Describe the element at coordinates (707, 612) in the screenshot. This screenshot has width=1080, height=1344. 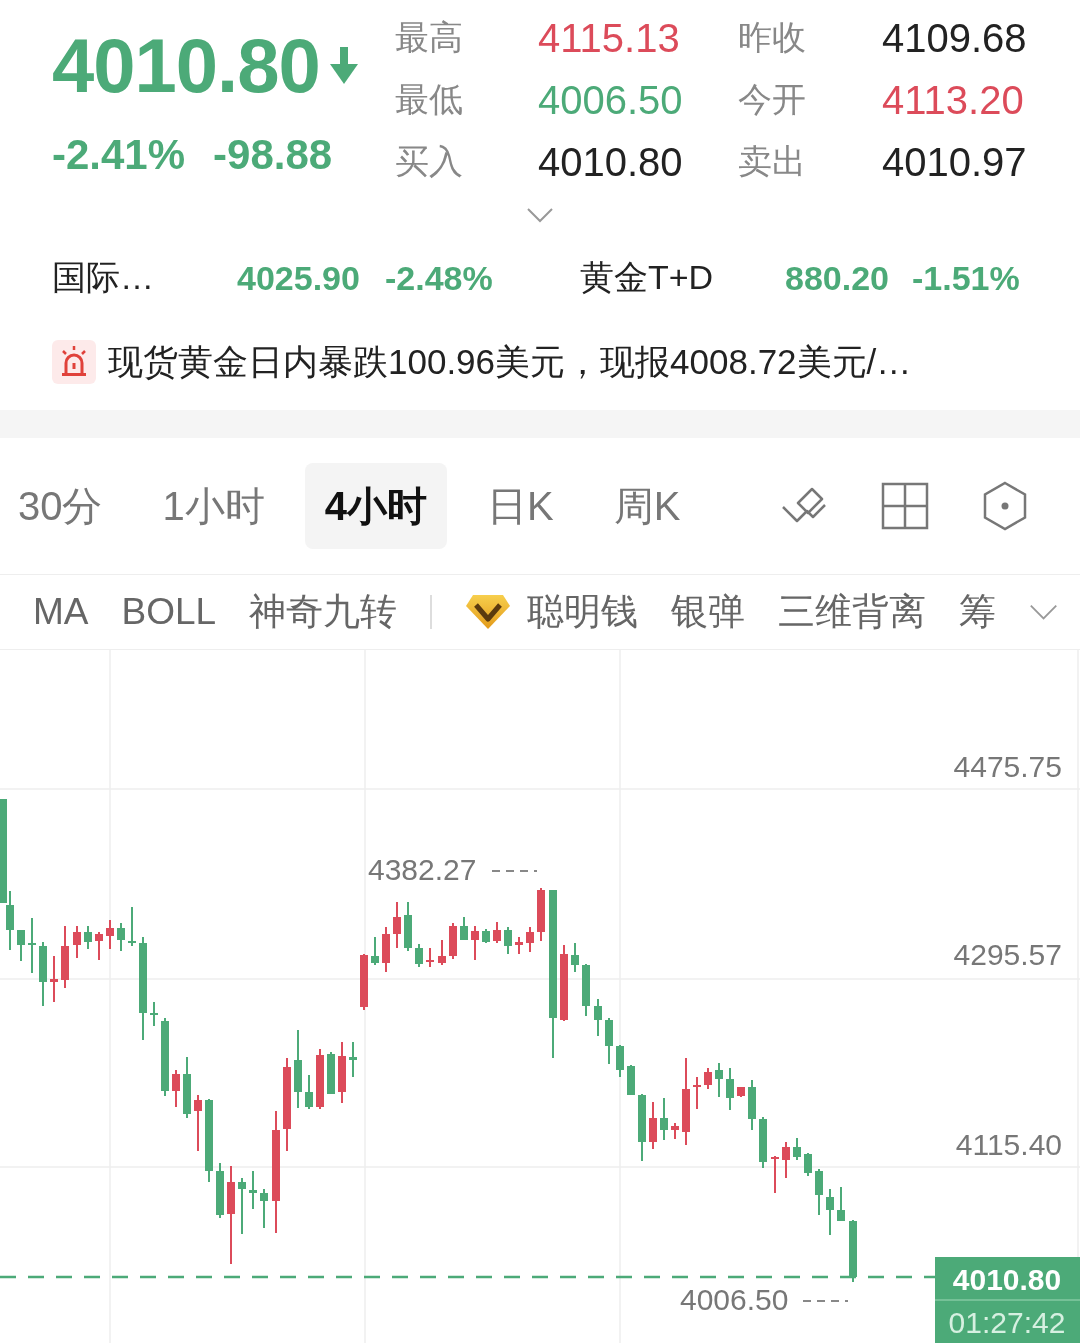
I see `indicator-tab: 银弹` at that location.